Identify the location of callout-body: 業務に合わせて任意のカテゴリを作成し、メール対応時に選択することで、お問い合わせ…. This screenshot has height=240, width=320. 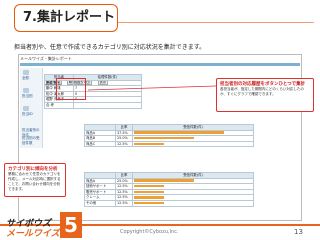
(34, 181).